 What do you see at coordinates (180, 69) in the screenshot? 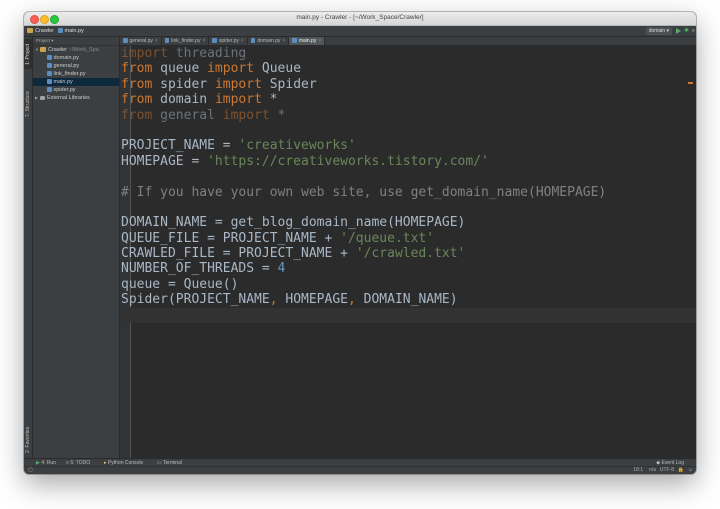
I see `code-token: queue` at bounding box center [180, 69].